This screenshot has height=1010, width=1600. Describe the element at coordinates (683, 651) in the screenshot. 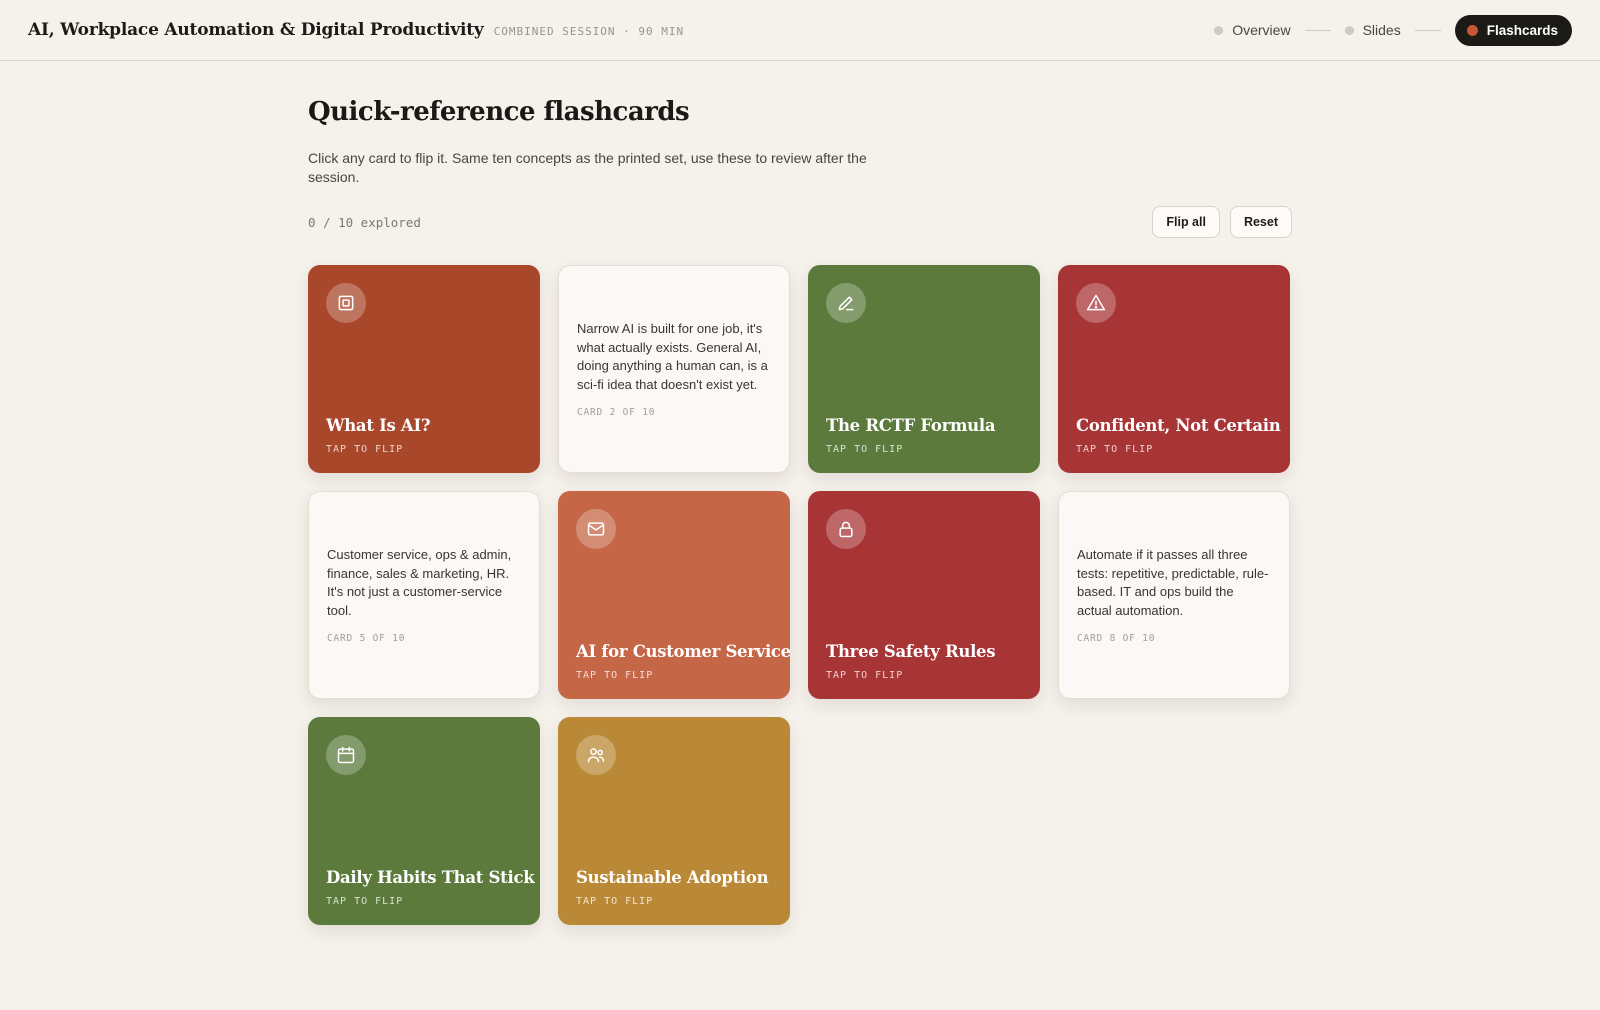

I see `card-title: AI for Customer Service` at that location.